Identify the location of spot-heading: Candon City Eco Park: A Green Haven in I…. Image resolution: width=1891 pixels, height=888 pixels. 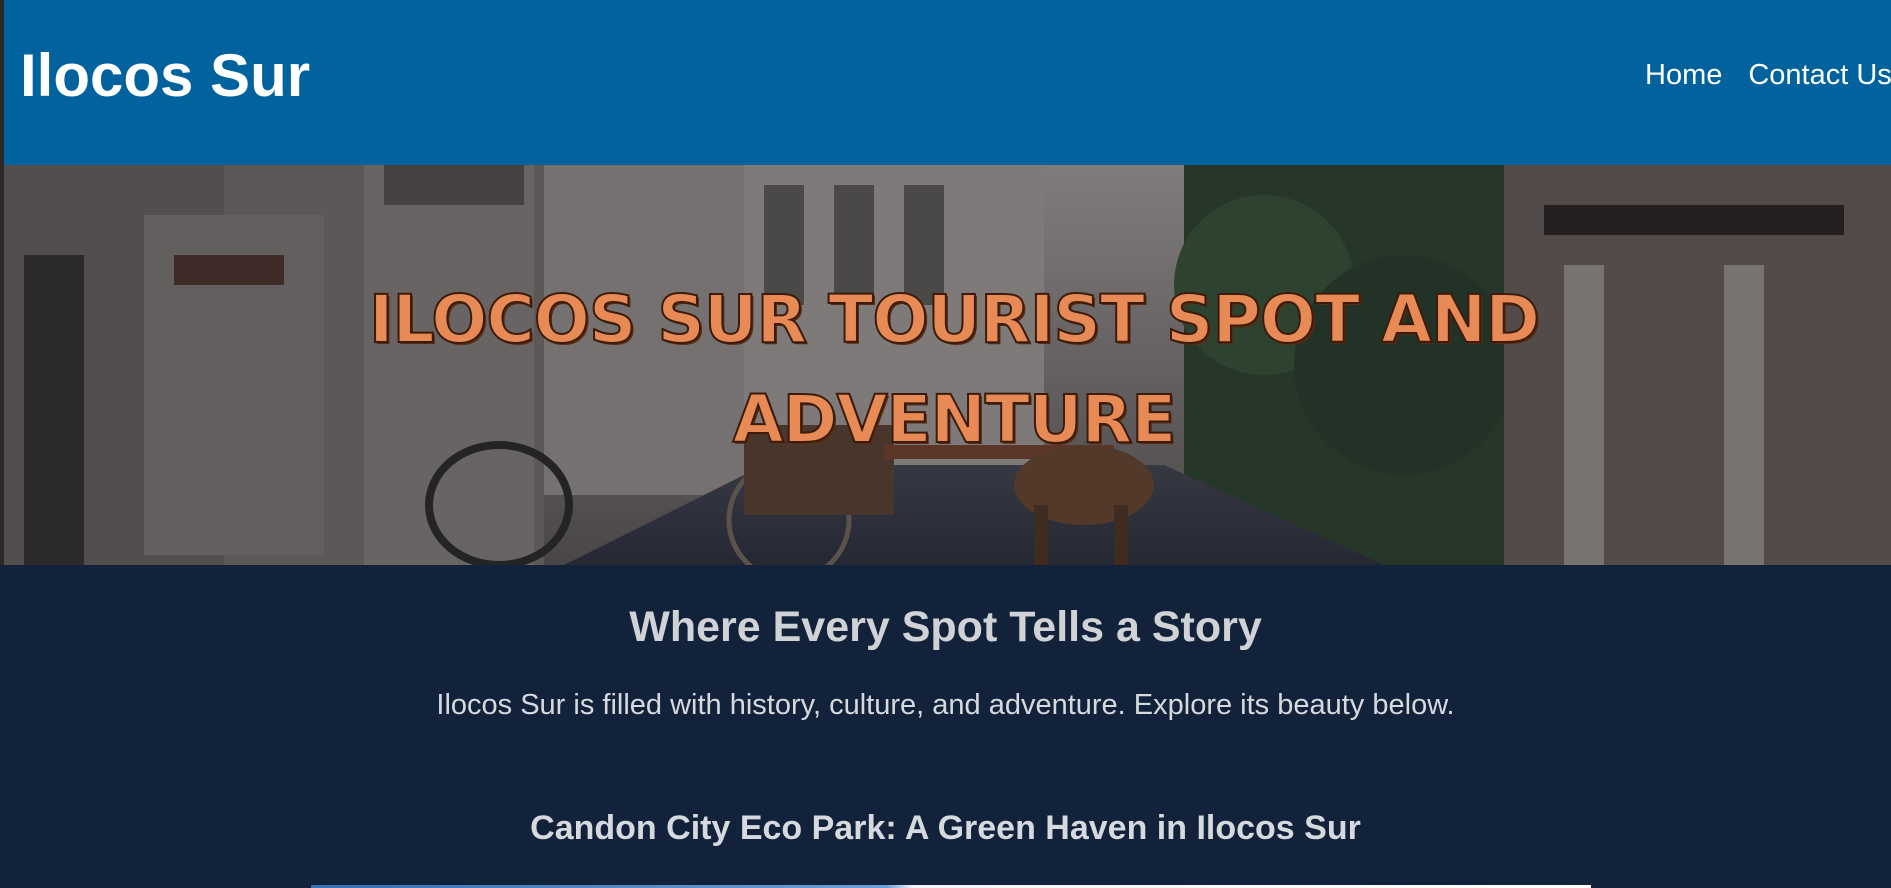
(945, 828).